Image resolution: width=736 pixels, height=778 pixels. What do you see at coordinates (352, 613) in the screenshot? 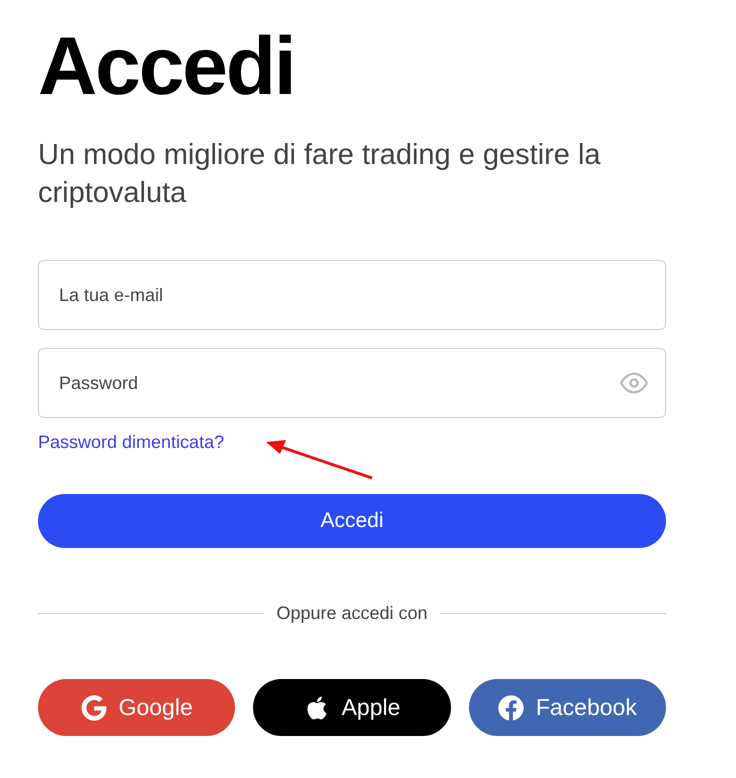
I see `divider-text: Oppure accedi con` at bounding box center [352, 613].